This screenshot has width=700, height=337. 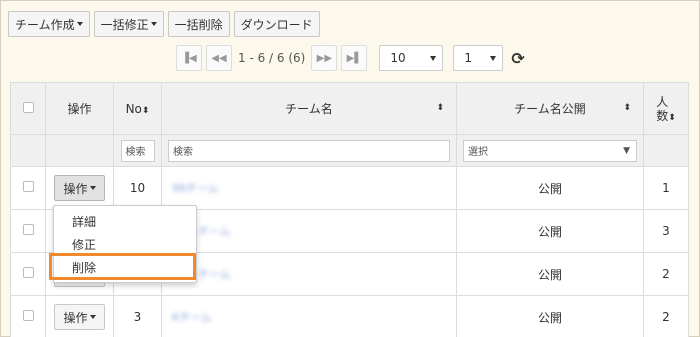 I want to click on toolbar: チーム作成 一括修正 一括削除 ダウンロード, so click(x=166, y=24).